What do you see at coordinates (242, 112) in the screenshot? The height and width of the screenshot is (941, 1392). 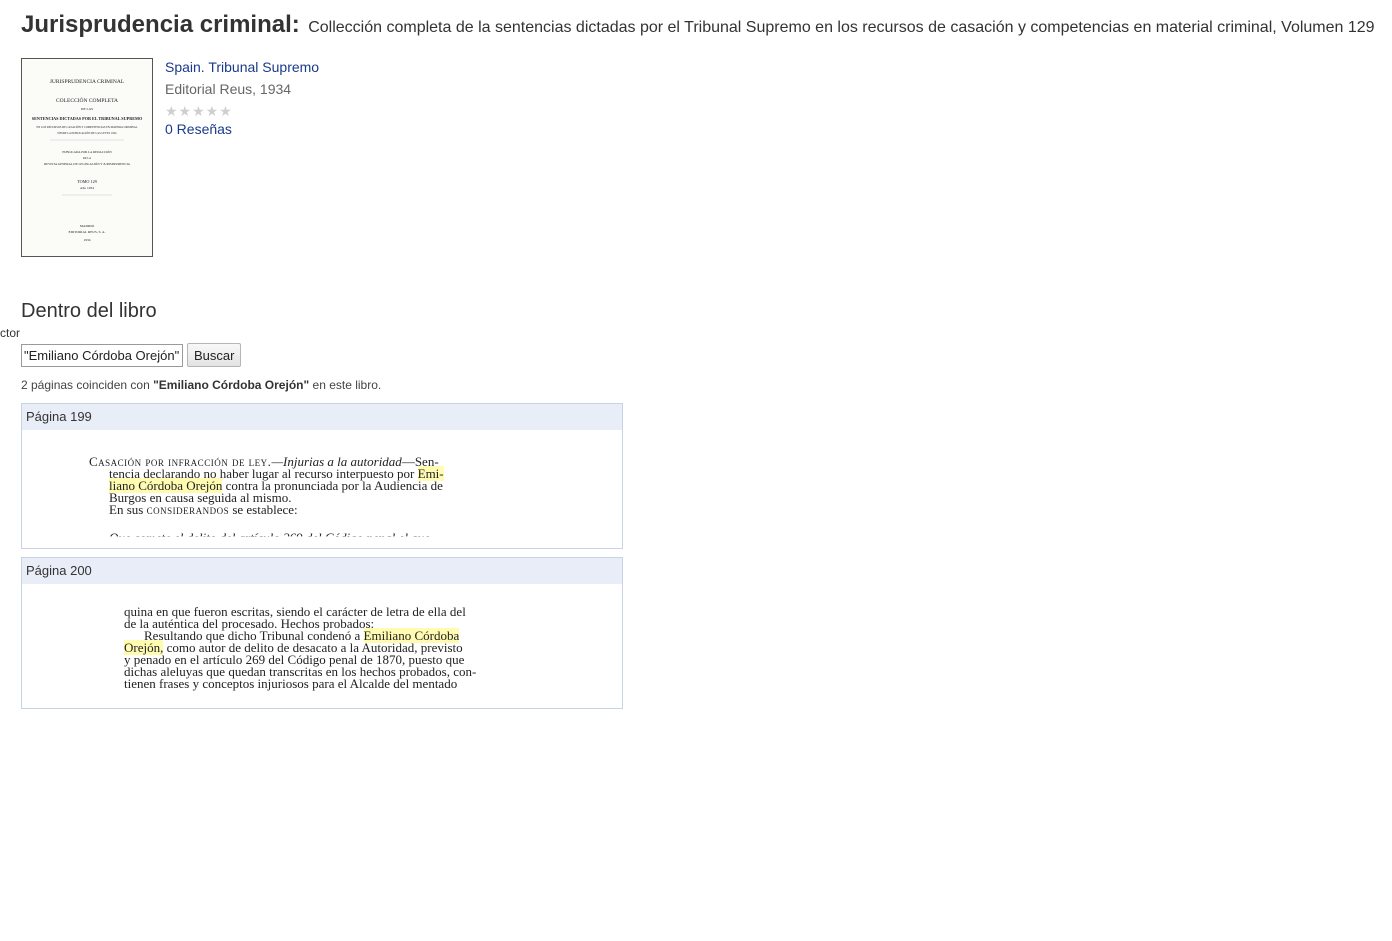 I see `rating-stars: ★★★★★` at bounding box center [242, 112].